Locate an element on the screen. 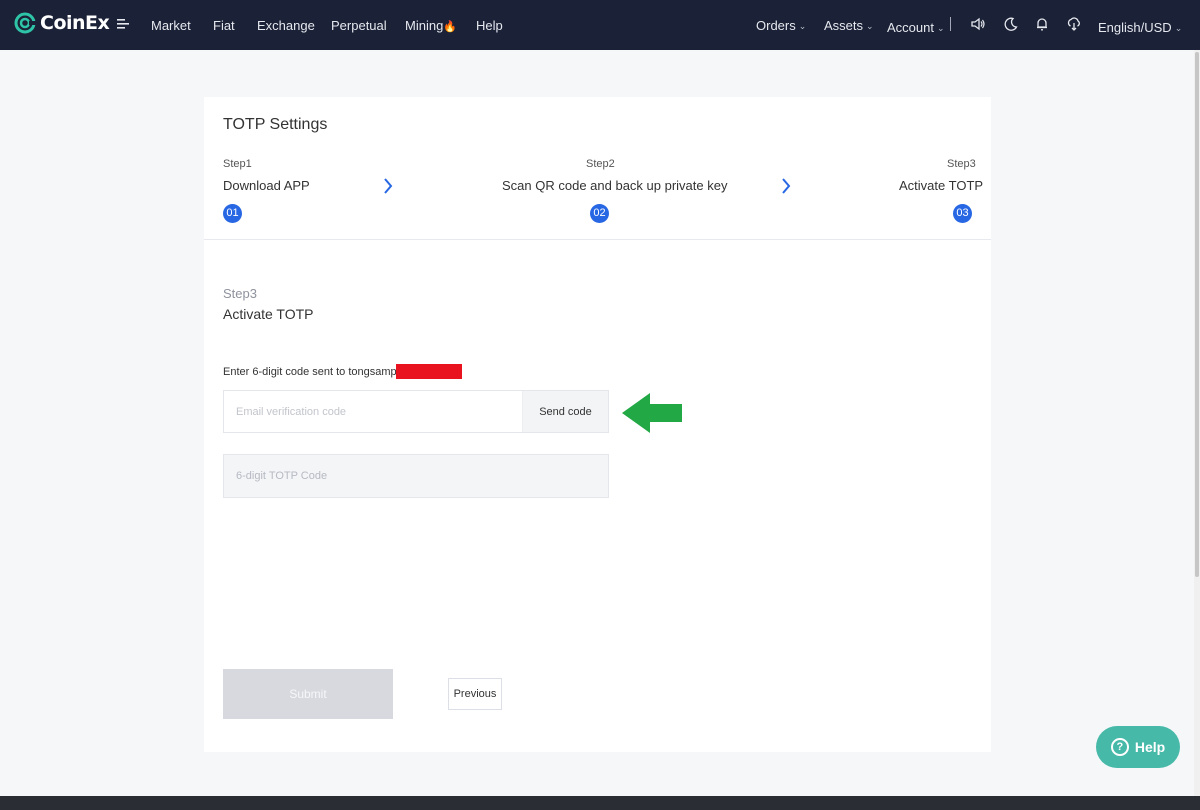  footer is located at coordinates (600, 803).